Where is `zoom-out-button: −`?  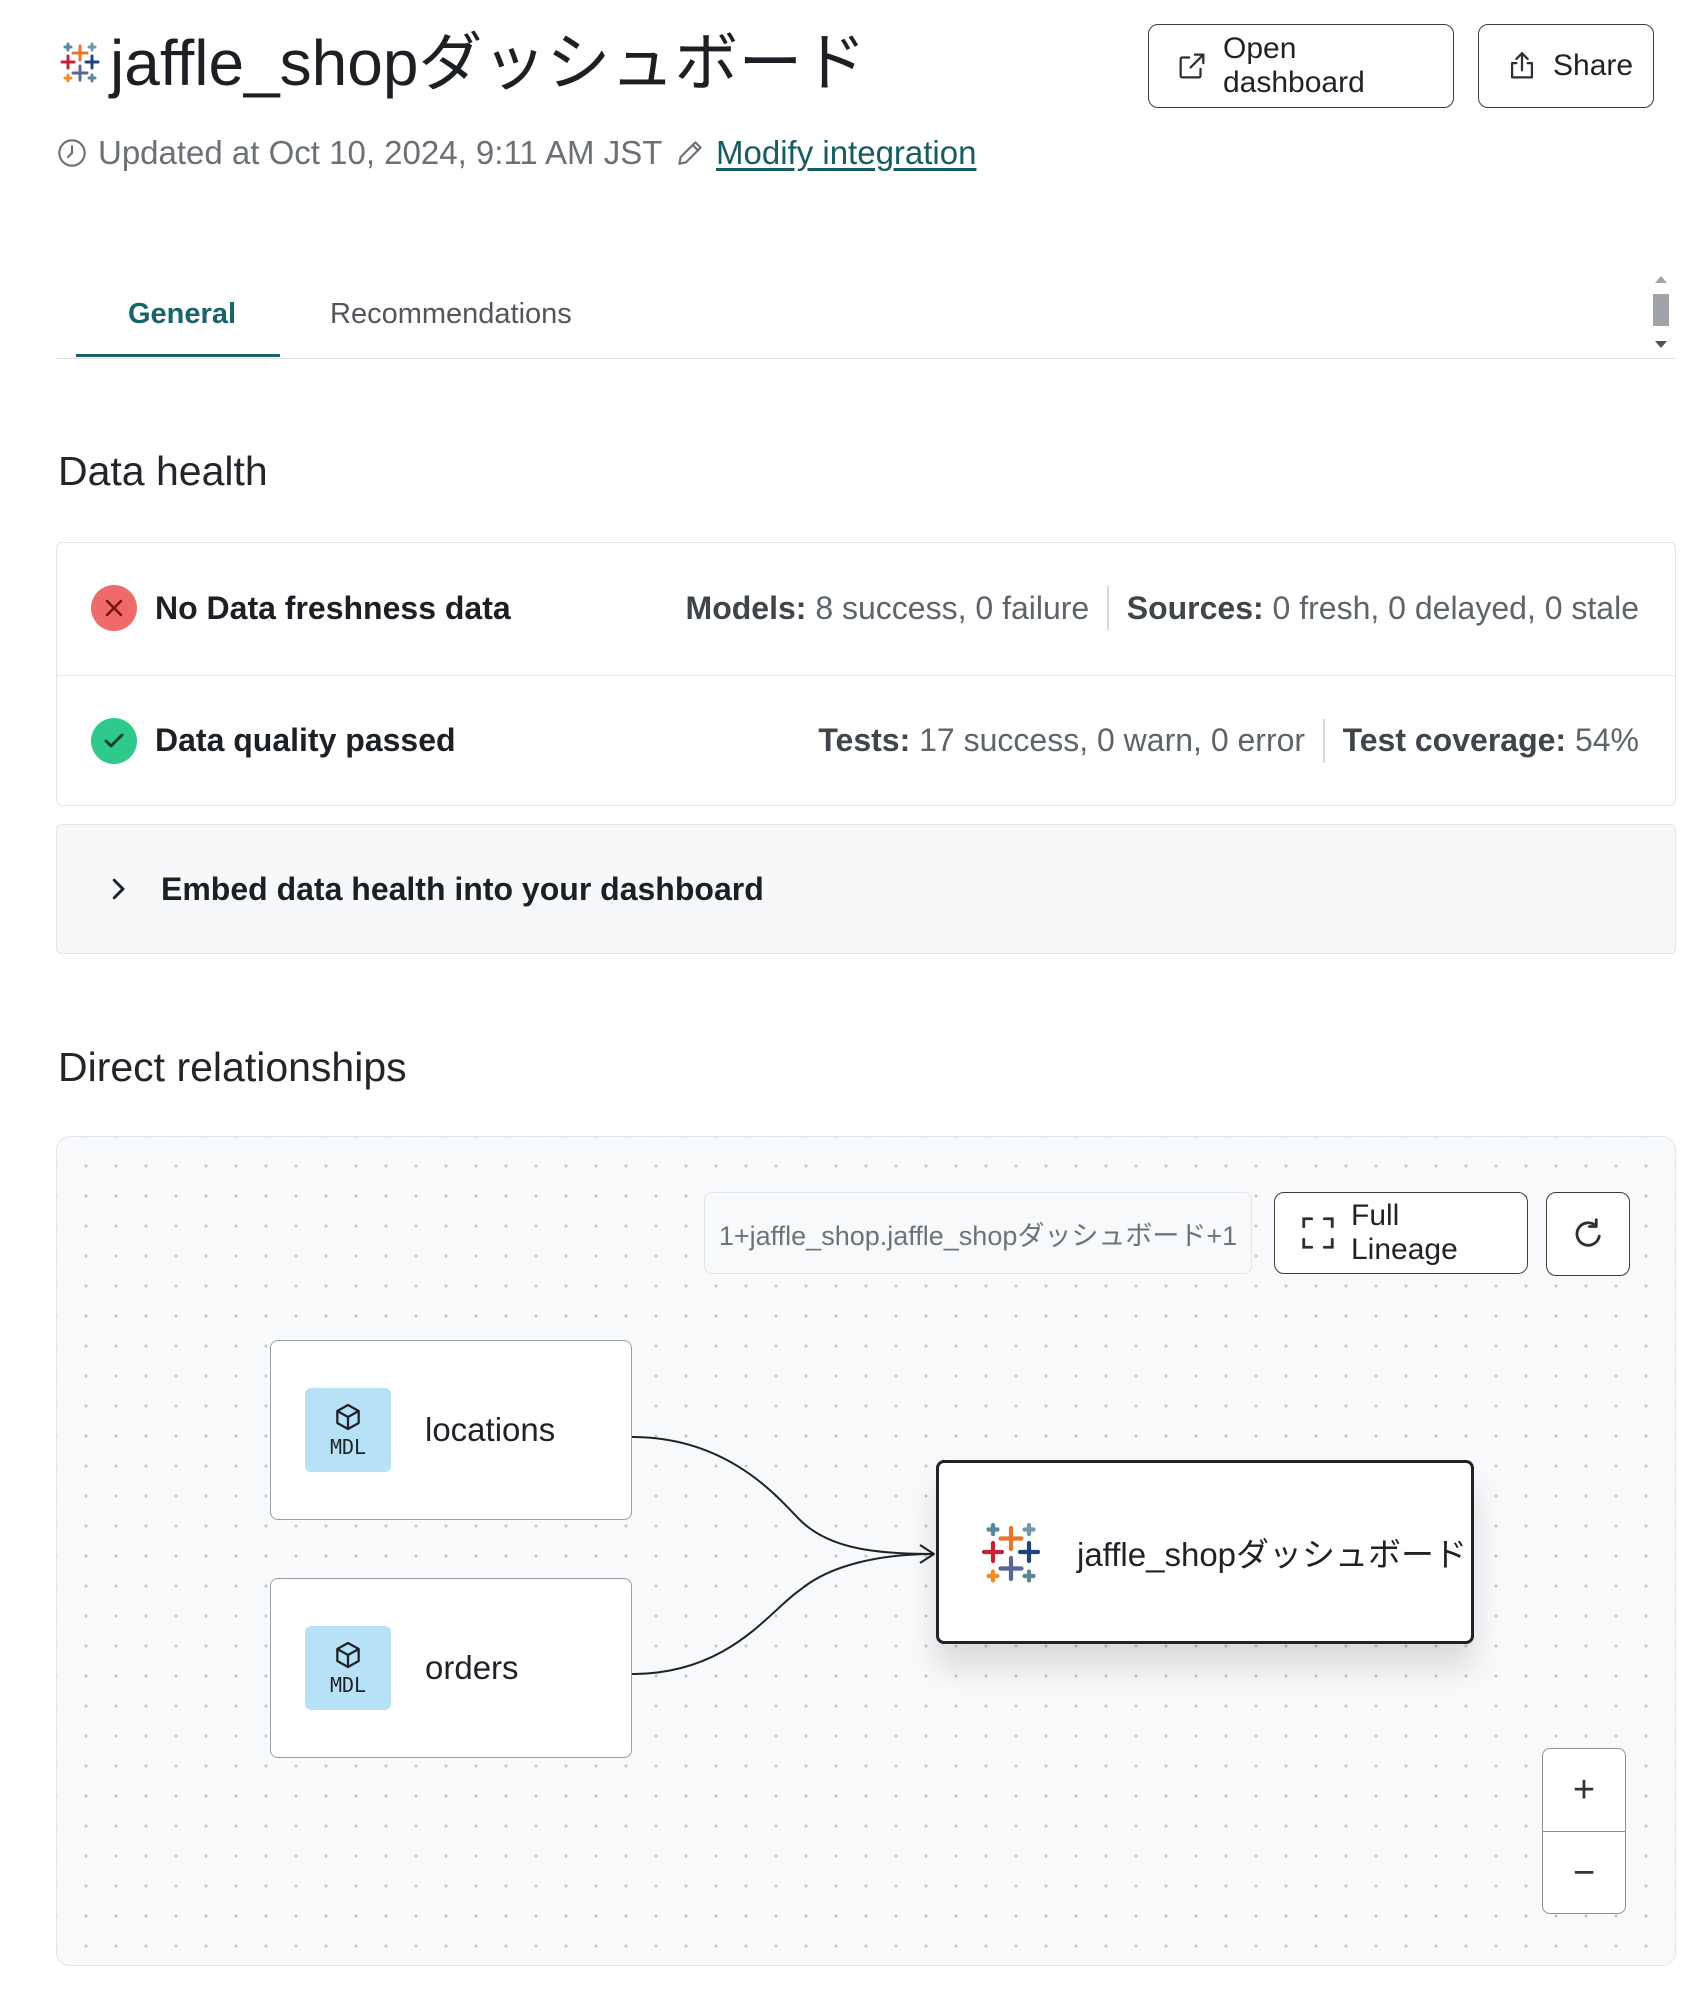
zoom-out-button: − is located at coordinates (1584, 1872).